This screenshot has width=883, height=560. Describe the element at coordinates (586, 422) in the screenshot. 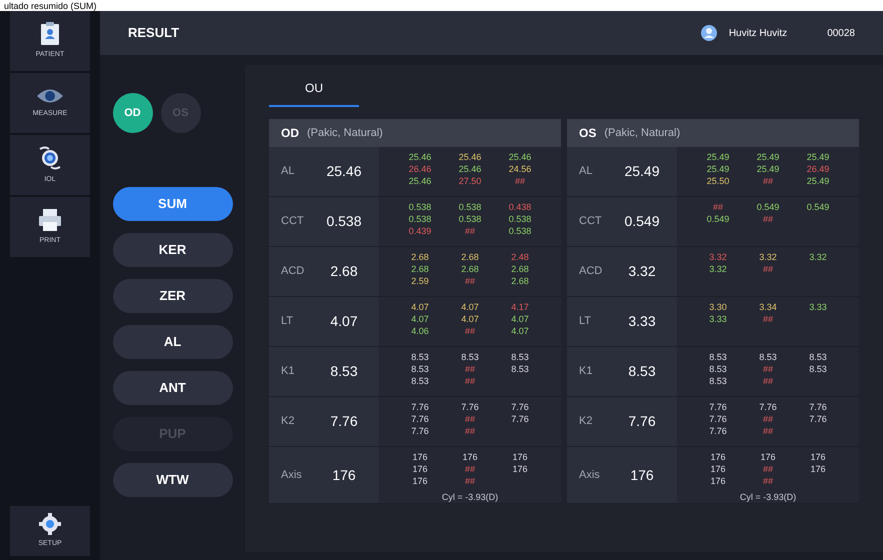

I see `row-label: K2` at that location.